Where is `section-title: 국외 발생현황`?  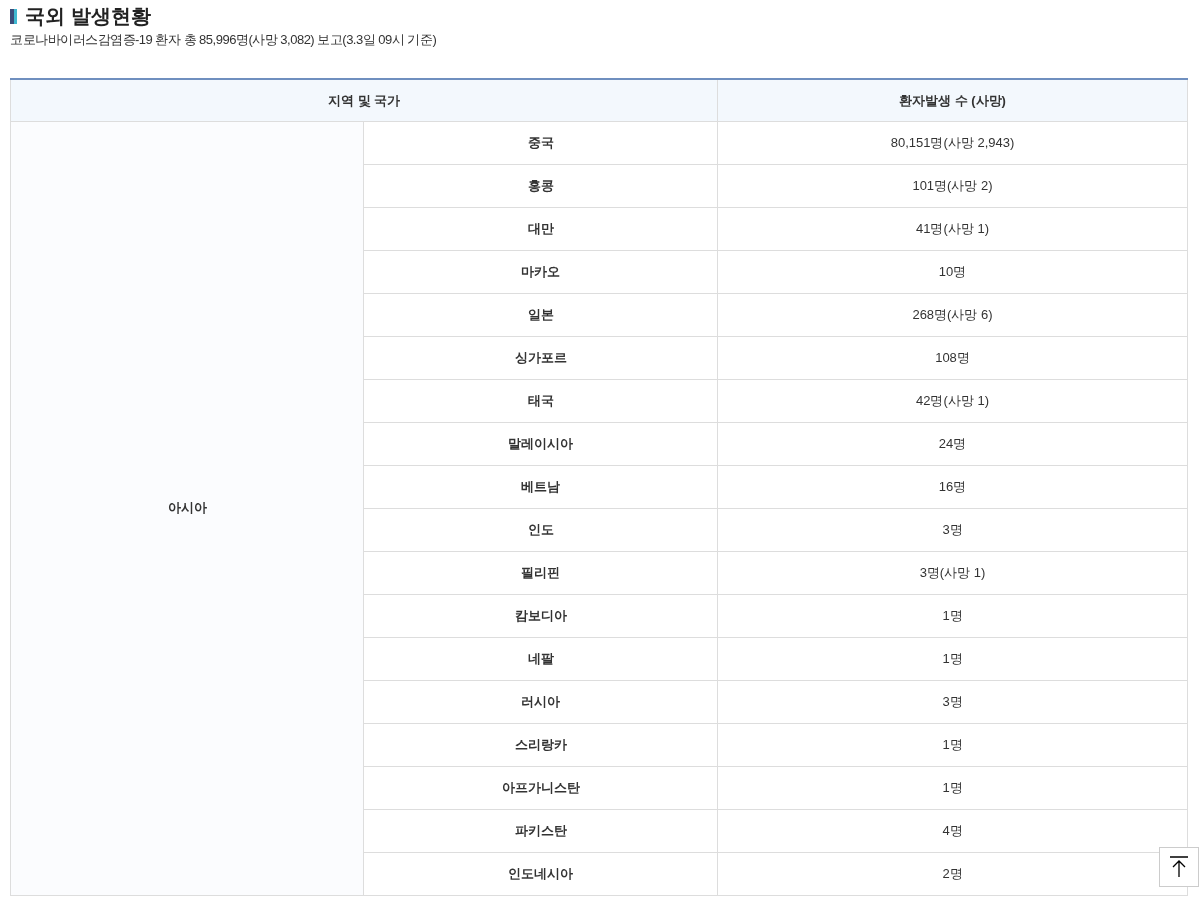 section-title: 국외 발생현황 is located at coordinates (88, 16).